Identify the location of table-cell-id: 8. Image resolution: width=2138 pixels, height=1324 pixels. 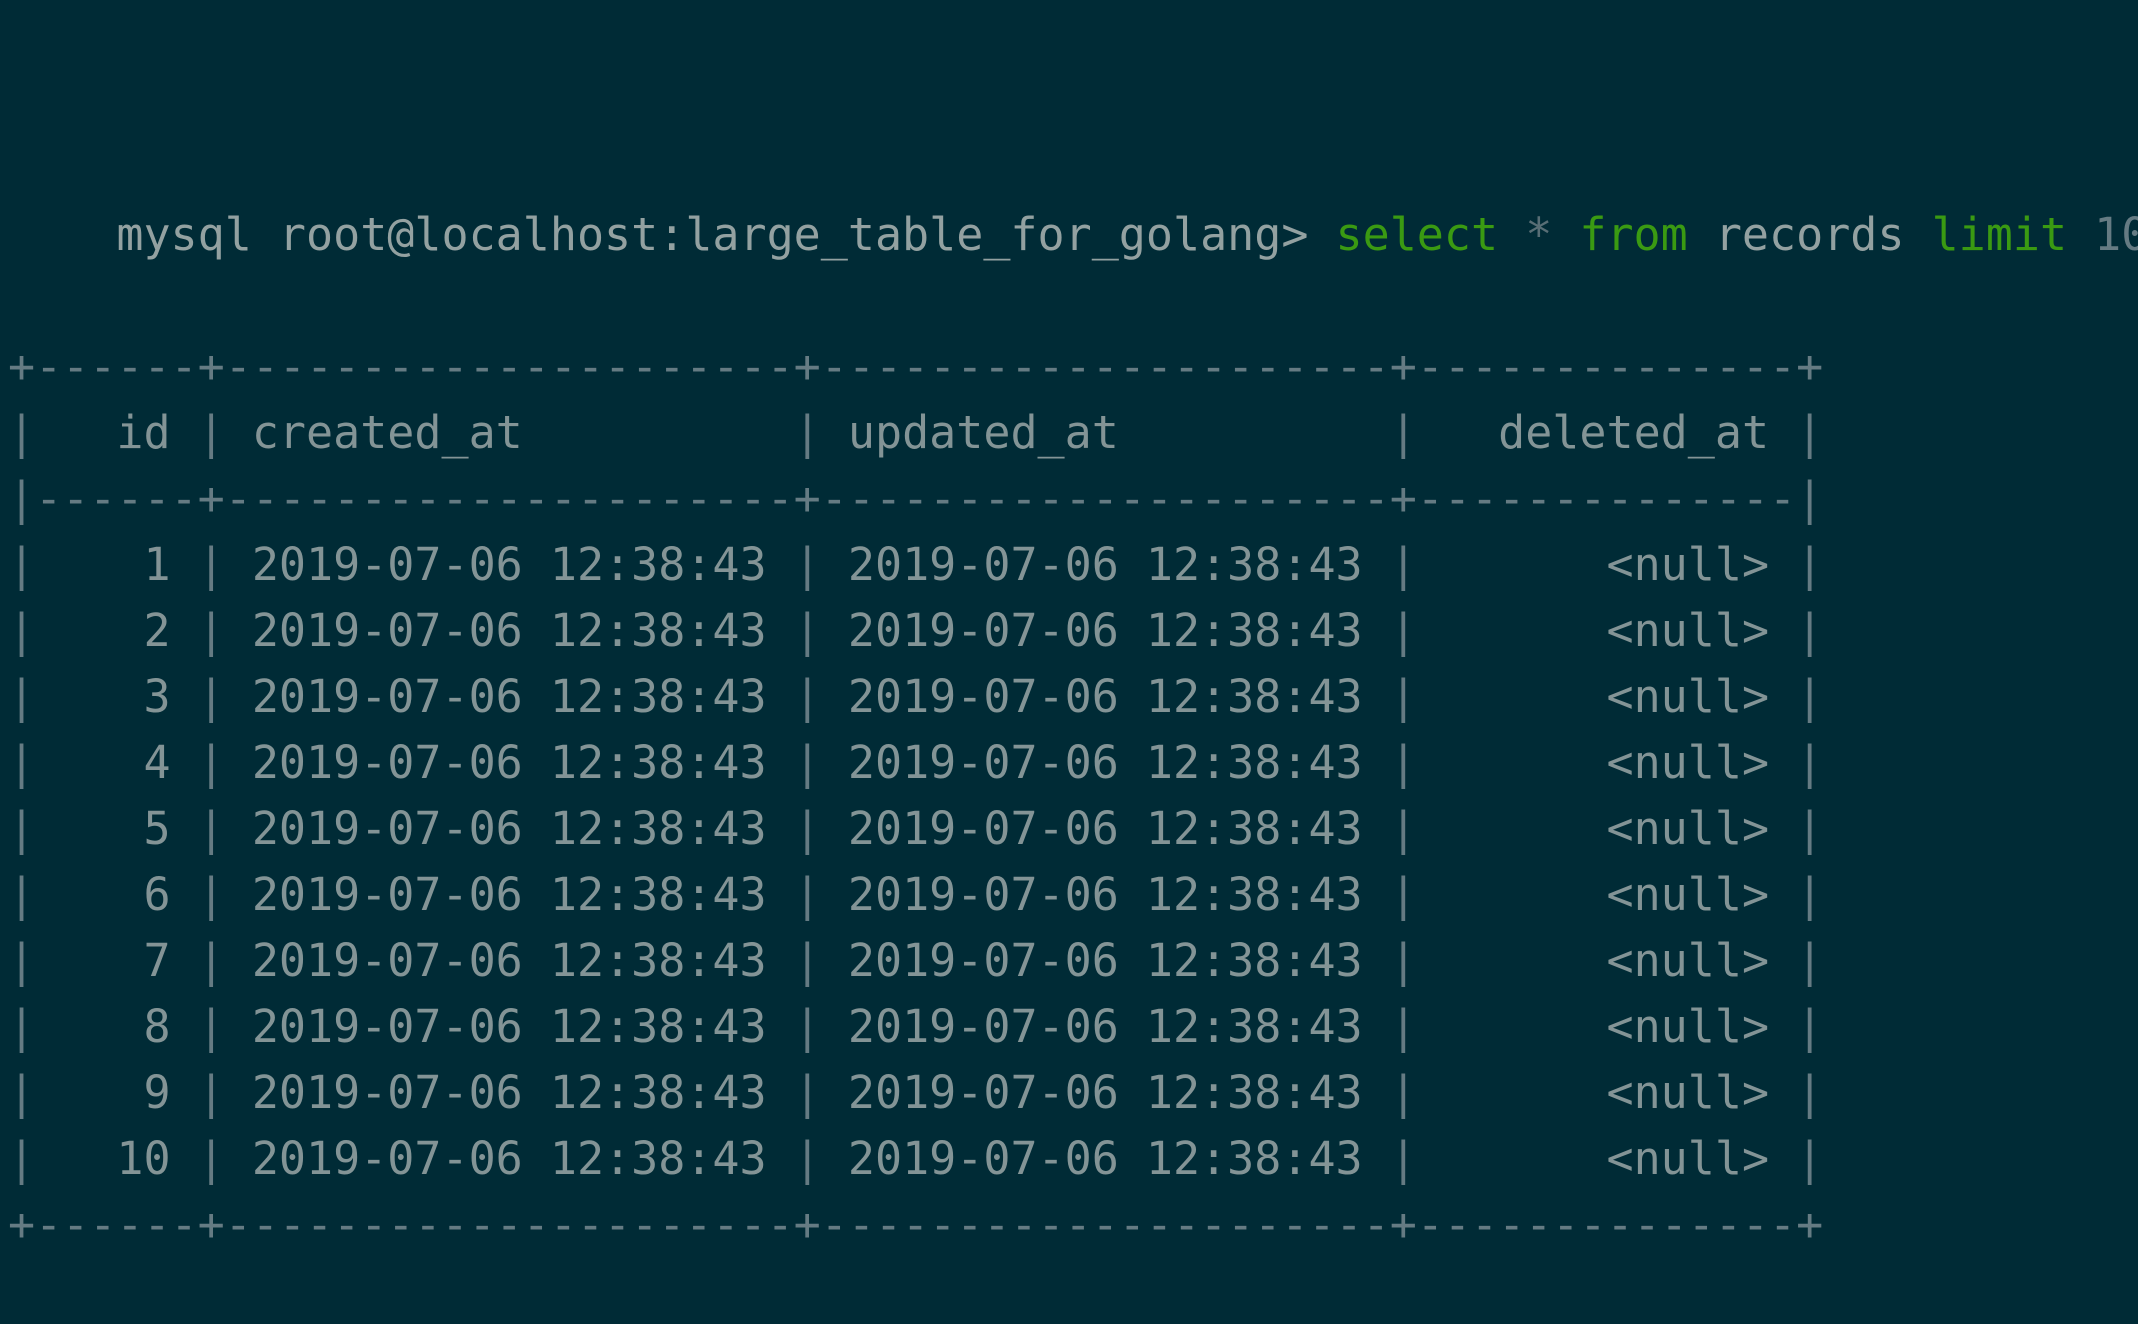
(116, 1026).